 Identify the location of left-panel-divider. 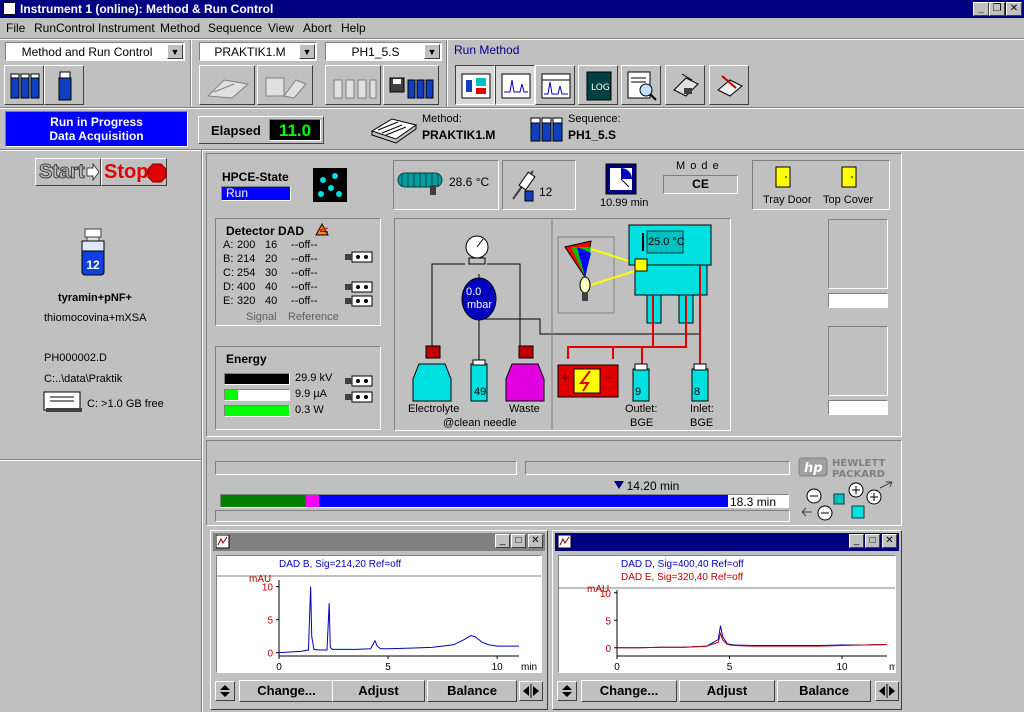
(202, 431).